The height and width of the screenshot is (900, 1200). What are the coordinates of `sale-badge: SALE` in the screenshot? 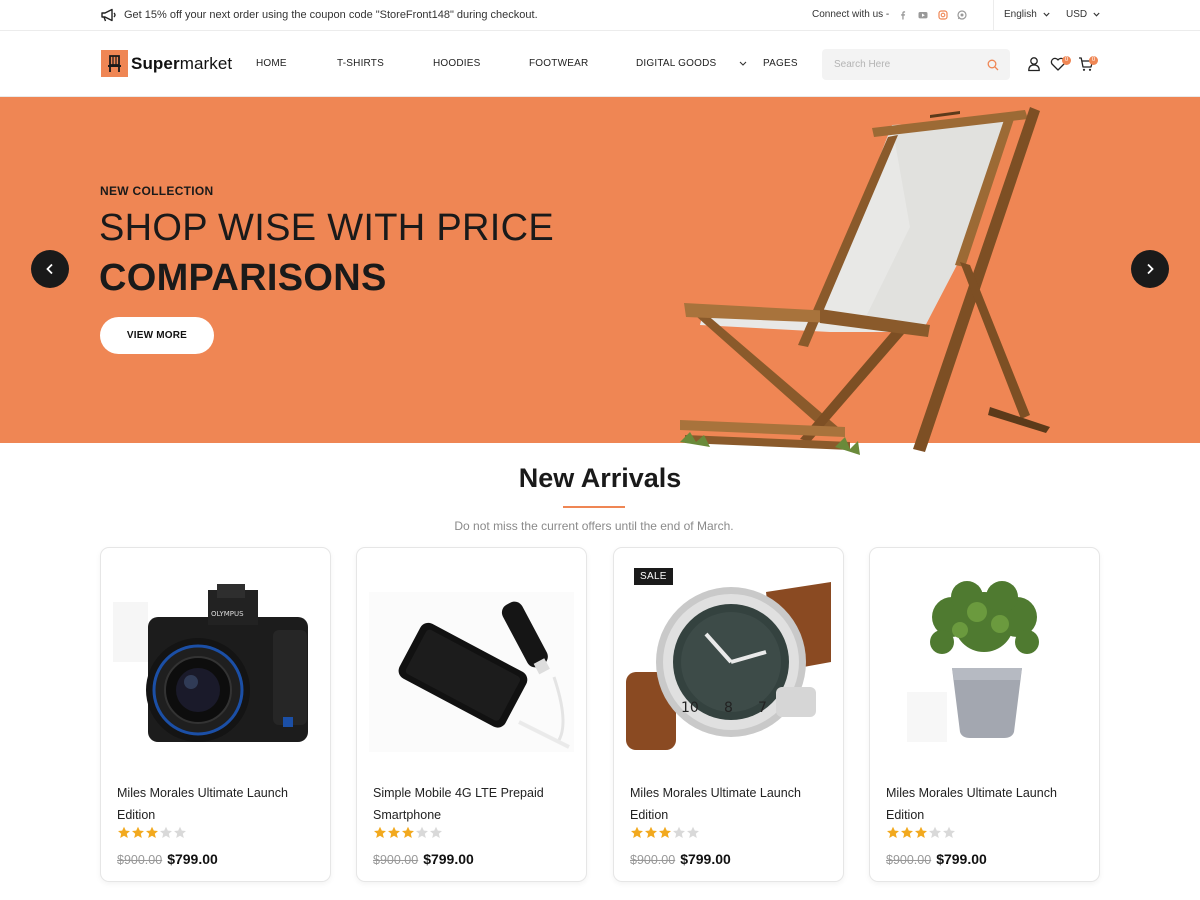 It's located at (653, 576).